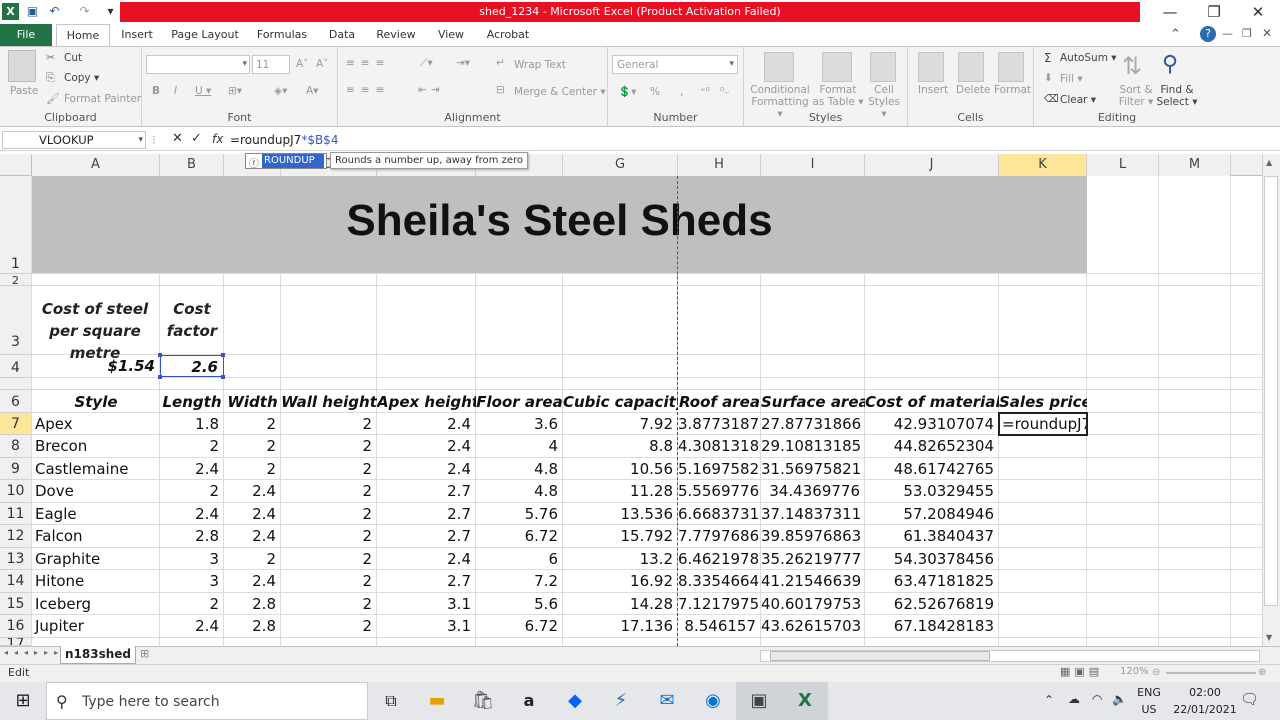  What do you see at coordinates (1134, 671) in the screenshot?
I see `zoom-level: 120%` at bounding box center [1134, 671].